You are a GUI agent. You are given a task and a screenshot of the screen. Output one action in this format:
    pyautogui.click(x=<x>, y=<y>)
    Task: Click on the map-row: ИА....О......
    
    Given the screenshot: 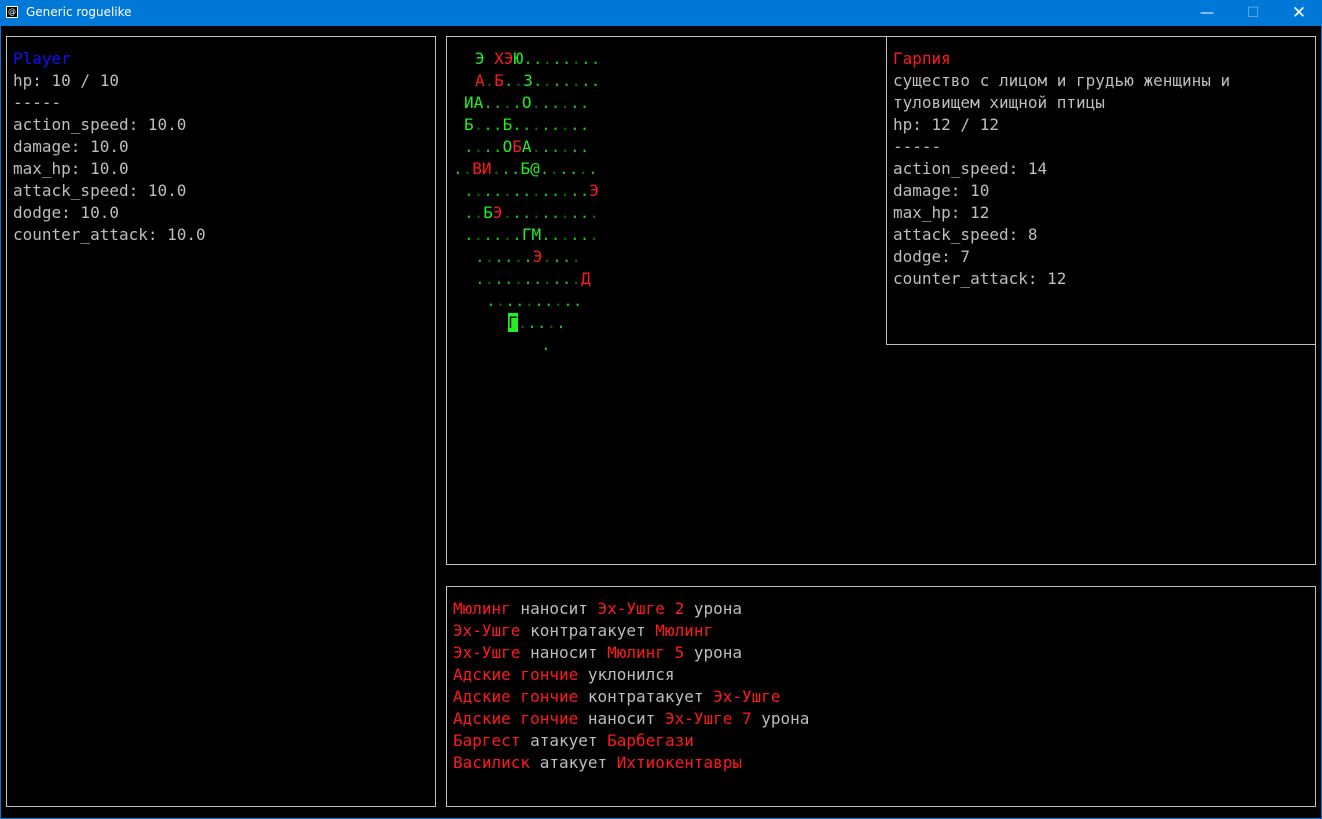 What is the action you would take?
    pyautogui.click(x=527, y=102)
    